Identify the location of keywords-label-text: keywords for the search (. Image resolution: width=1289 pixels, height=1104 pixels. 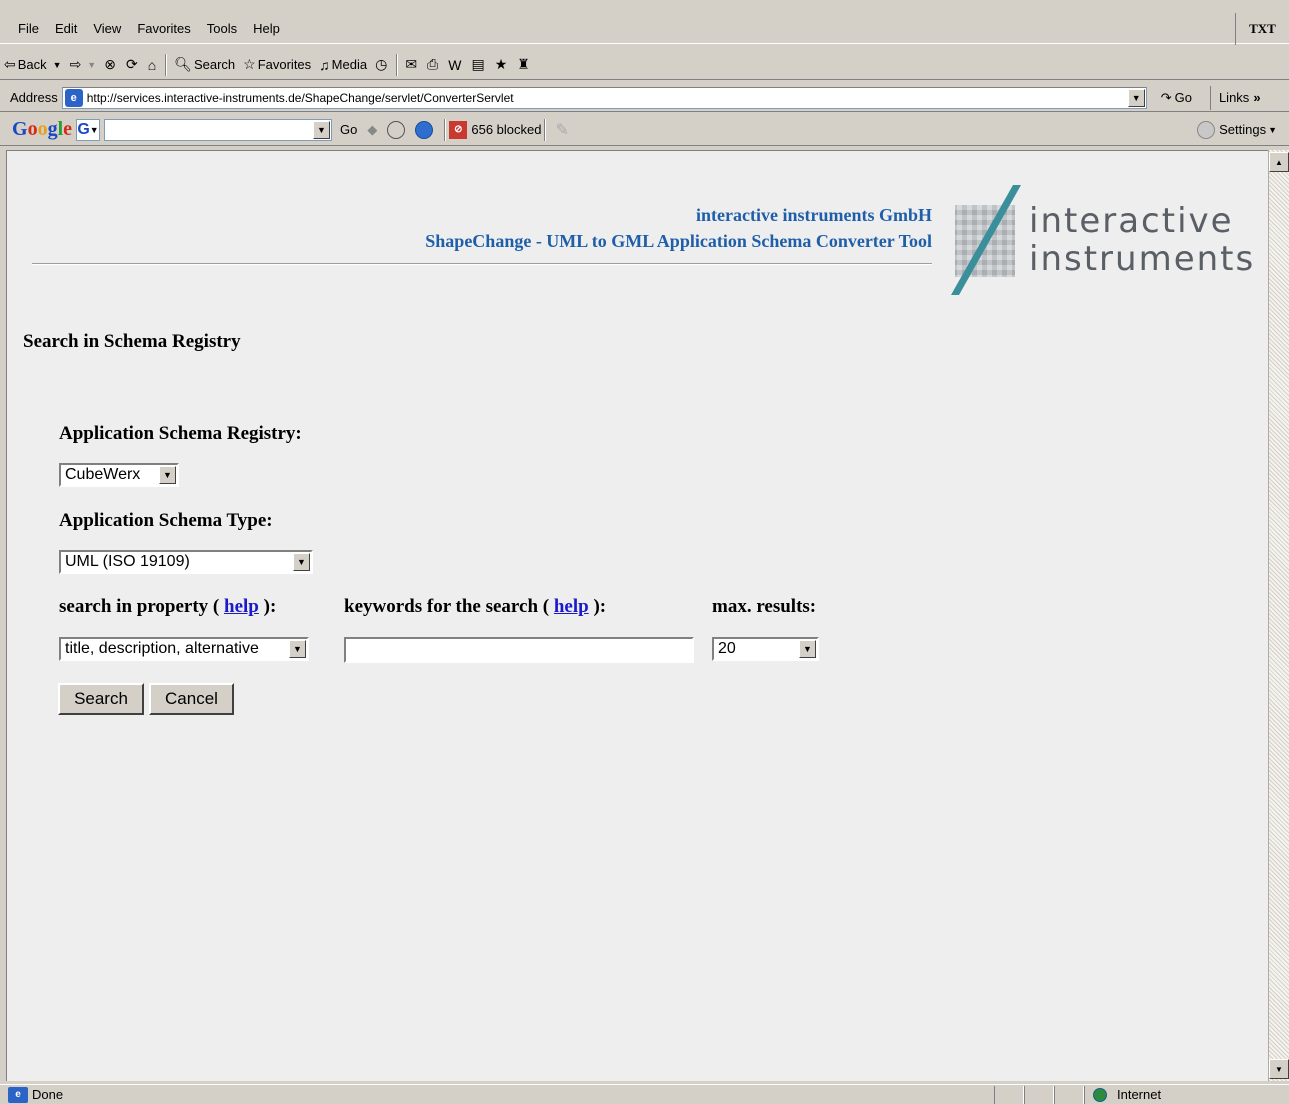
(447, 606).